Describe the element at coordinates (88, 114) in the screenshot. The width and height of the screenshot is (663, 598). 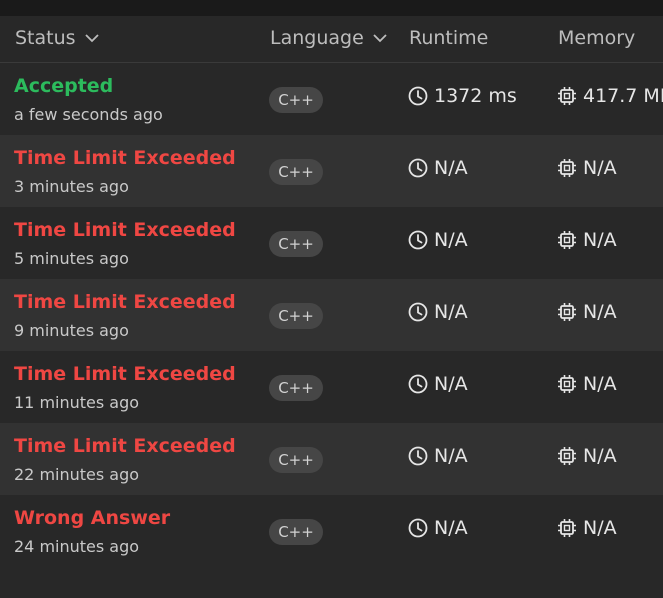
I see `submission-time: a few seconds ago` at that location.